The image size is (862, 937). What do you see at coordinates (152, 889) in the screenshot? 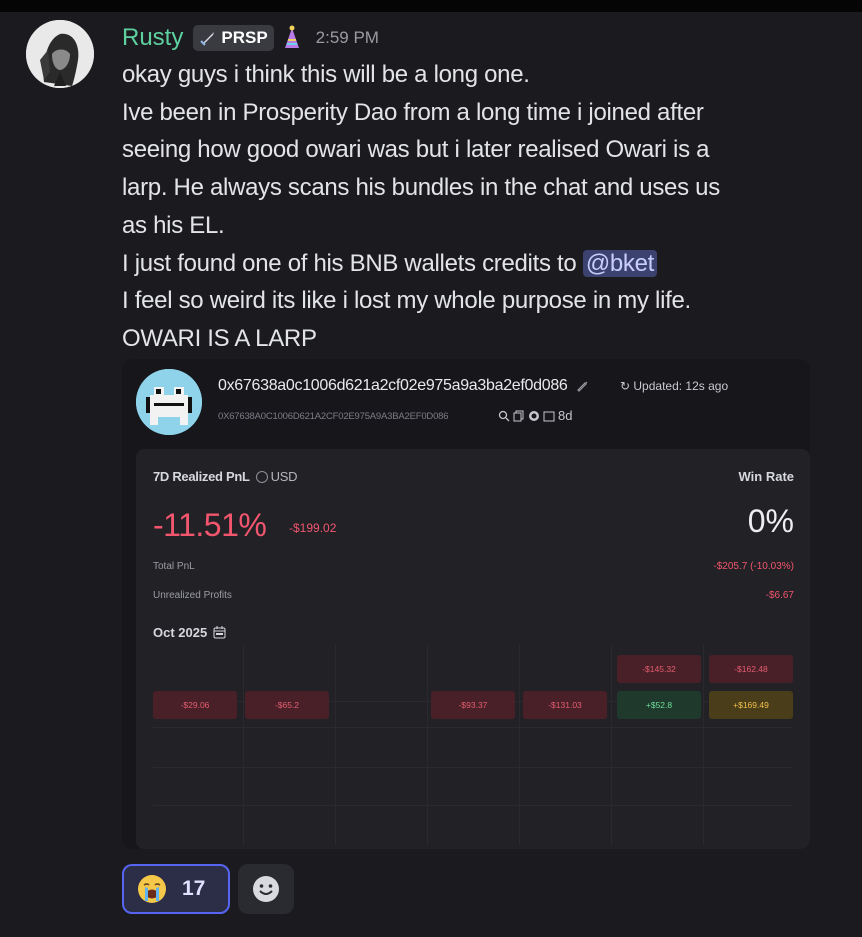
I see `crying-face-icon` at bounding box center [152, 889].